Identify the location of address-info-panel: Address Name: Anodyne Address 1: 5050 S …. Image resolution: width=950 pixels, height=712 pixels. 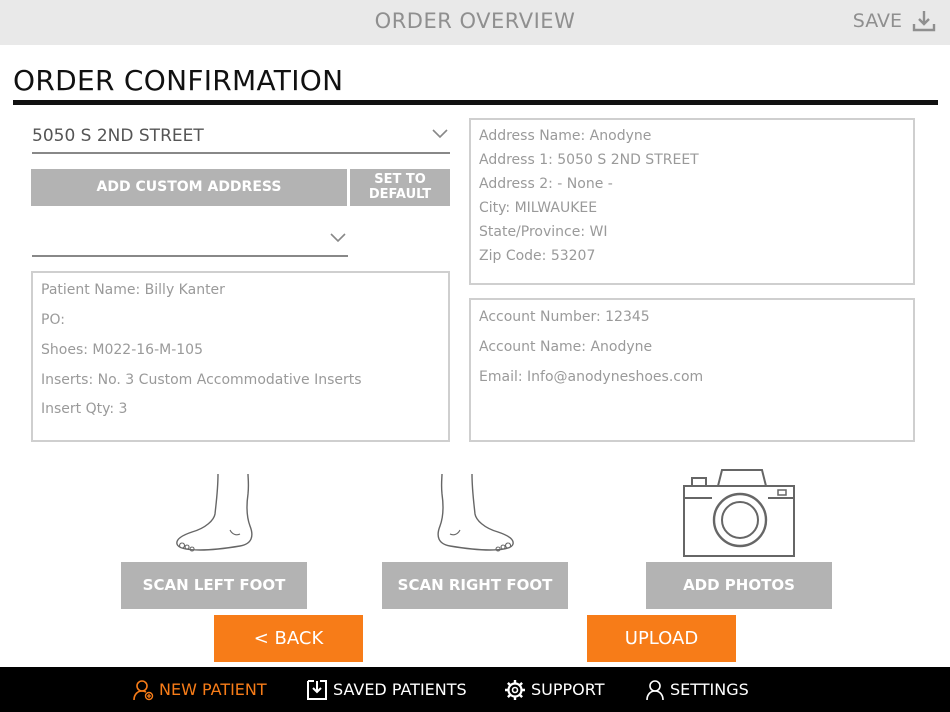
(692, 201).